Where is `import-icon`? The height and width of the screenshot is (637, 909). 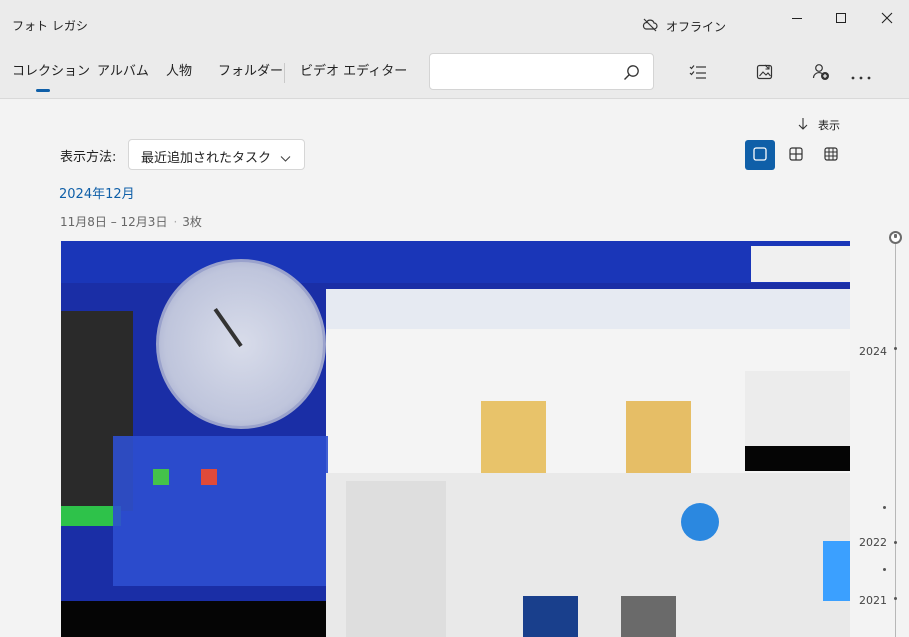 import-icon is located at coordinates (765, 74).